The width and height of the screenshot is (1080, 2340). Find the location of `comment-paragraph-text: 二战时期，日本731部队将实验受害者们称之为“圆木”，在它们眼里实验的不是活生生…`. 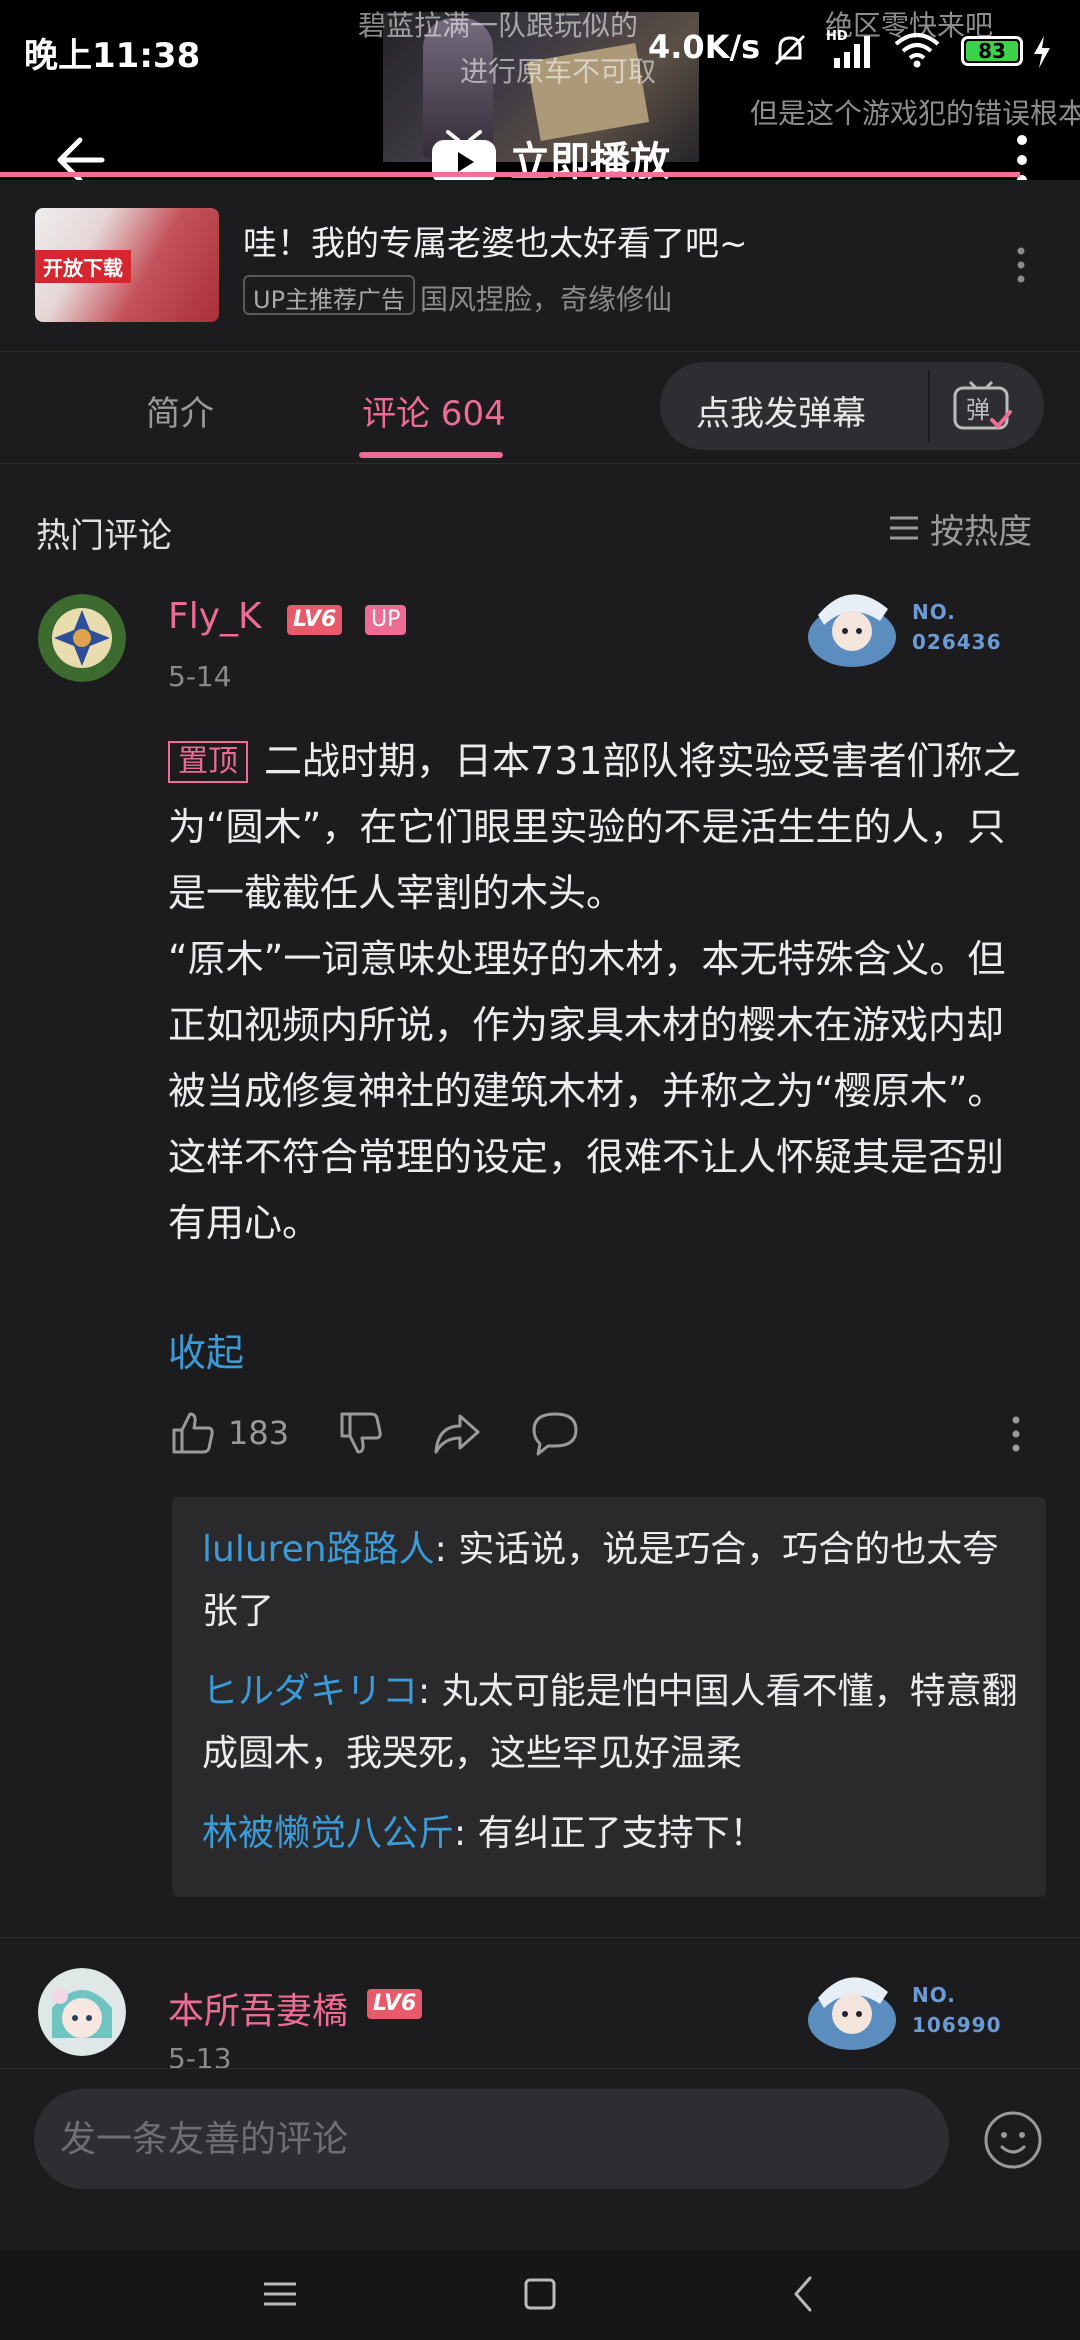

comment-paragraph-text: 二战时期，日本731部队将实验受害者们称之为“圆木”，在它们眼里实验的不是活生生… is located at coordinates (594, 827).